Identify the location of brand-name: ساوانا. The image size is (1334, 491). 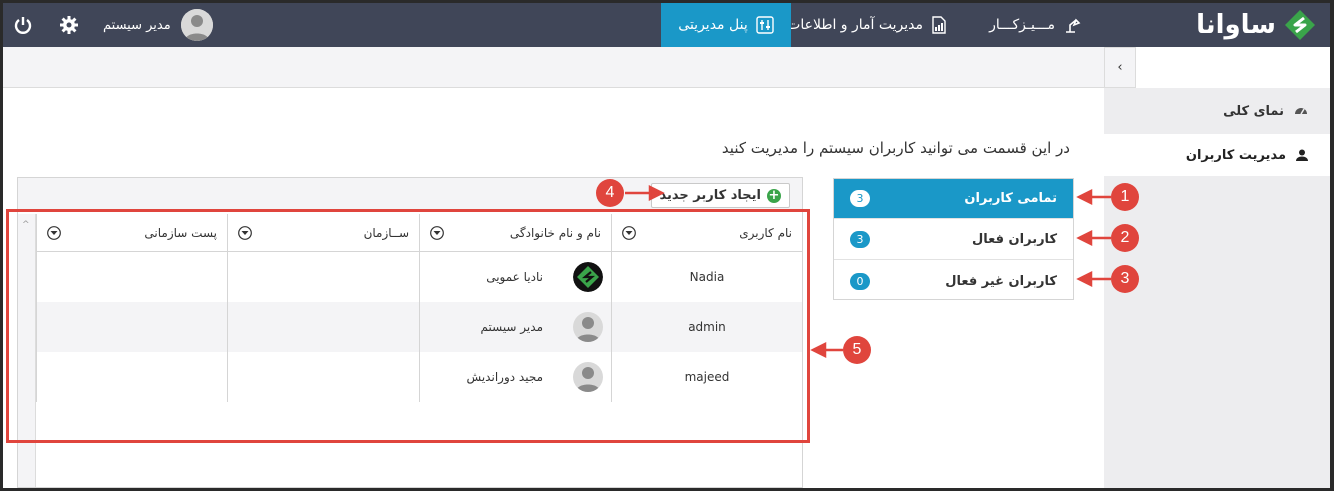
(1236, 25).